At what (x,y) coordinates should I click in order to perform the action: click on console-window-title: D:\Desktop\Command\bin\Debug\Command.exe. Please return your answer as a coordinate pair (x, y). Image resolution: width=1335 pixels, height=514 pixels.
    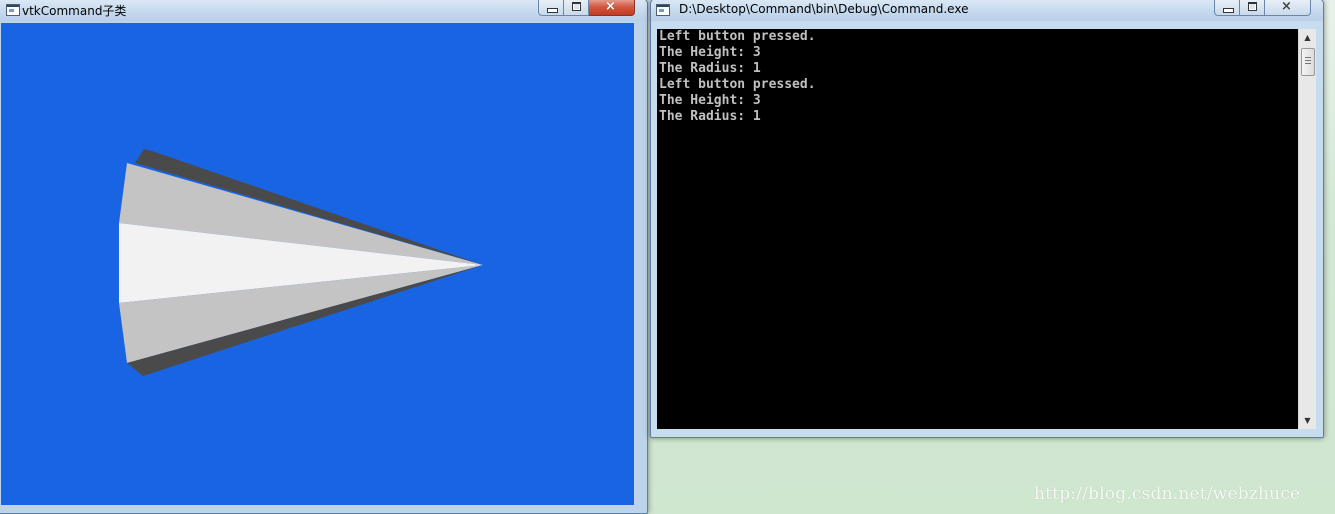
    Looking at the image, I should click on (824, 9).